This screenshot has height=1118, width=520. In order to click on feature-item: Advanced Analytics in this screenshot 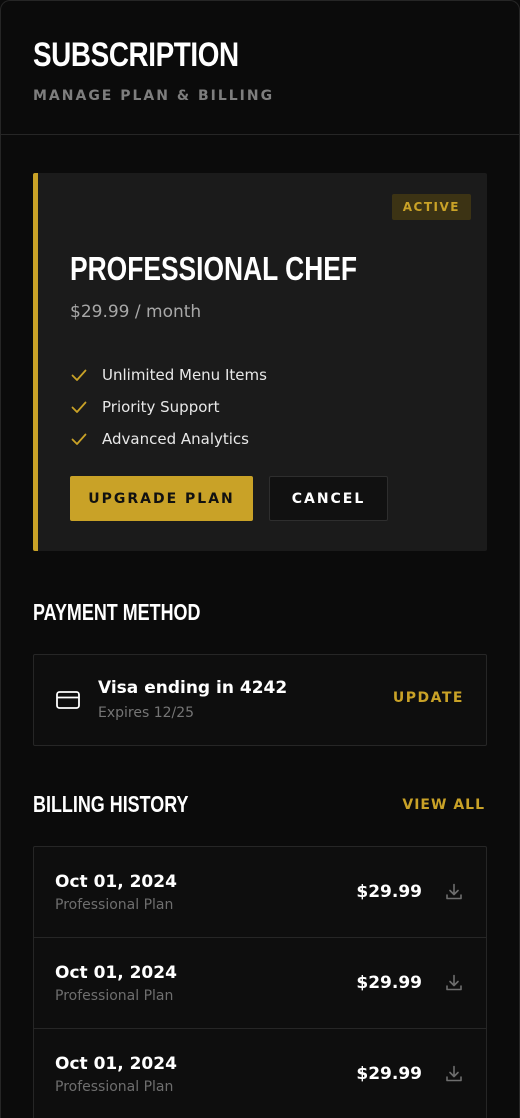, I will do `click(168, 439)`.